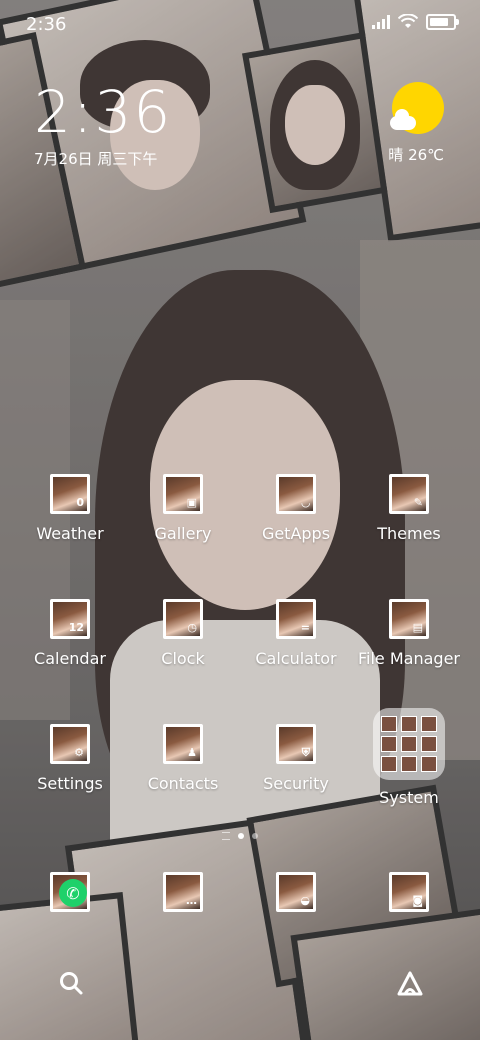 Image resolution: width=480 pixels, height=1040 pixels. What do you see at coordinates (183, 658) in the screenshot?
I see `app-label: Clock` at bounding box center [183, 658].